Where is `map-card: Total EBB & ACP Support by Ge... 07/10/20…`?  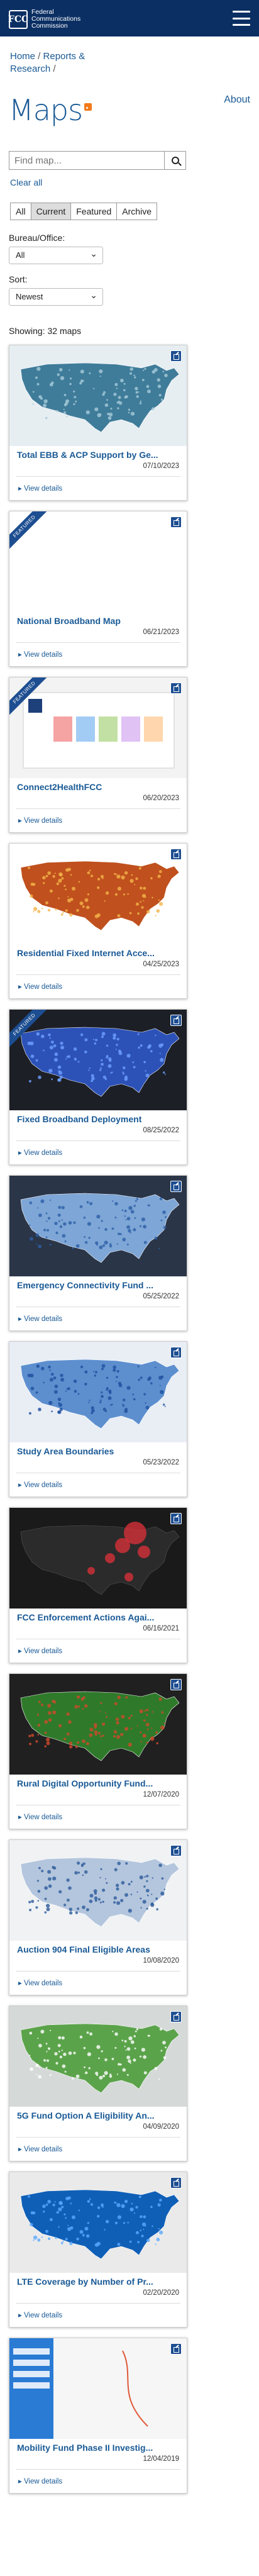 map-card: Total EBB & ACP Support by Ge... 07/10/20… is located at coordinates (98, 423).